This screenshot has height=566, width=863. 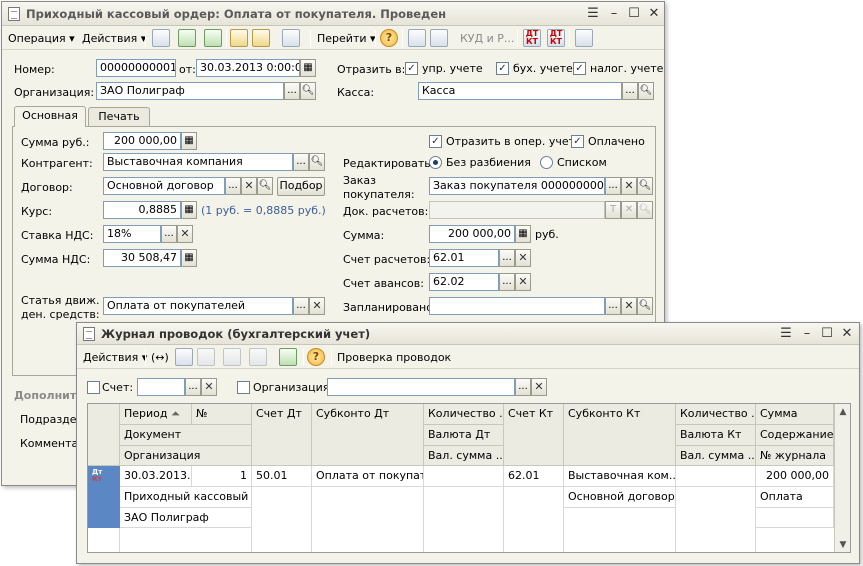 I want to click on structure-subordination-icon, so click(x=584, y=38).